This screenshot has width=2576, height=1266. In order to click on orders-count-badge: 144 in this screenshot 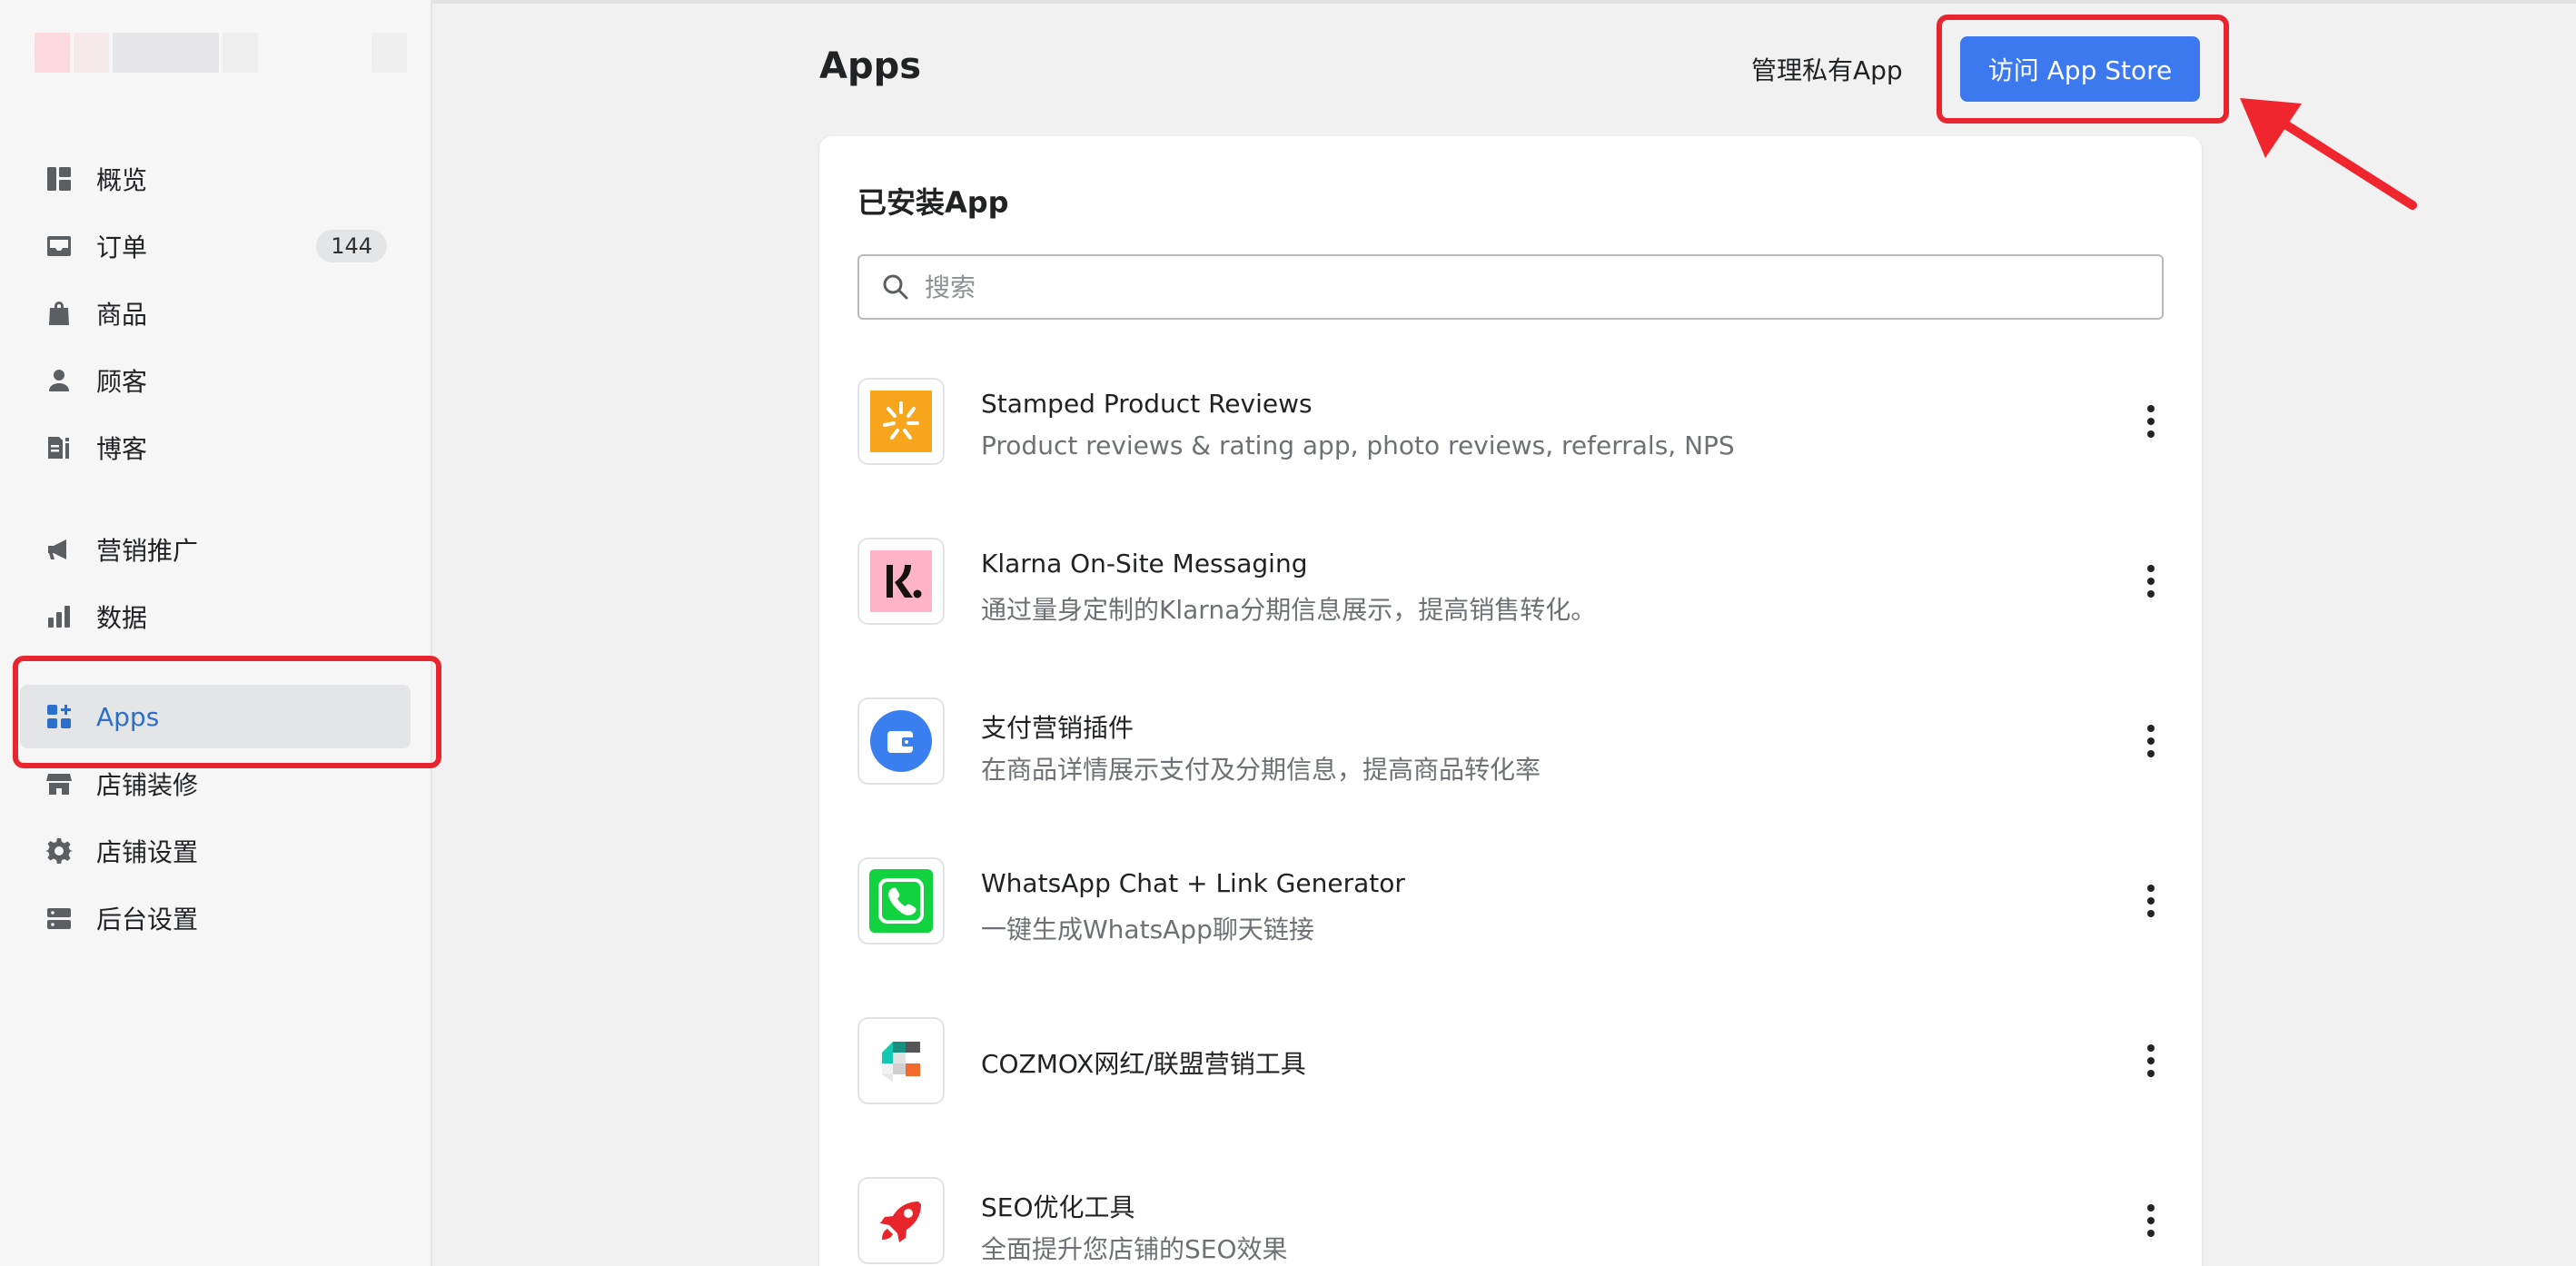, I will do `click(351, 246)`.